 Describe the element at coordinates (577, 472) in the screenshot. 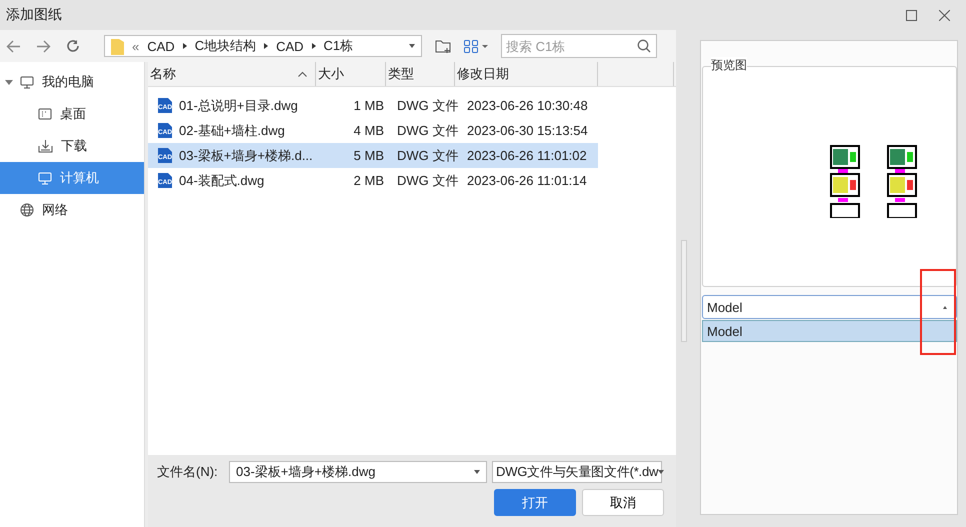

I see `file-type-dropdown: DWG文件与矢量图文件(*.dw` at that location.